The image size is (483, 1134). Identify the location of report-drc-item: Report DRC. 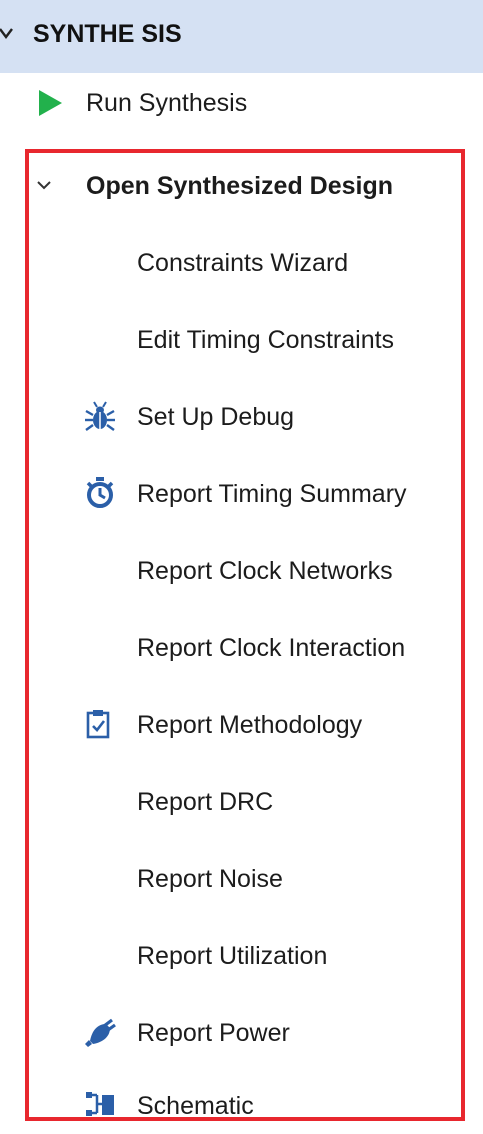
(205, 802).